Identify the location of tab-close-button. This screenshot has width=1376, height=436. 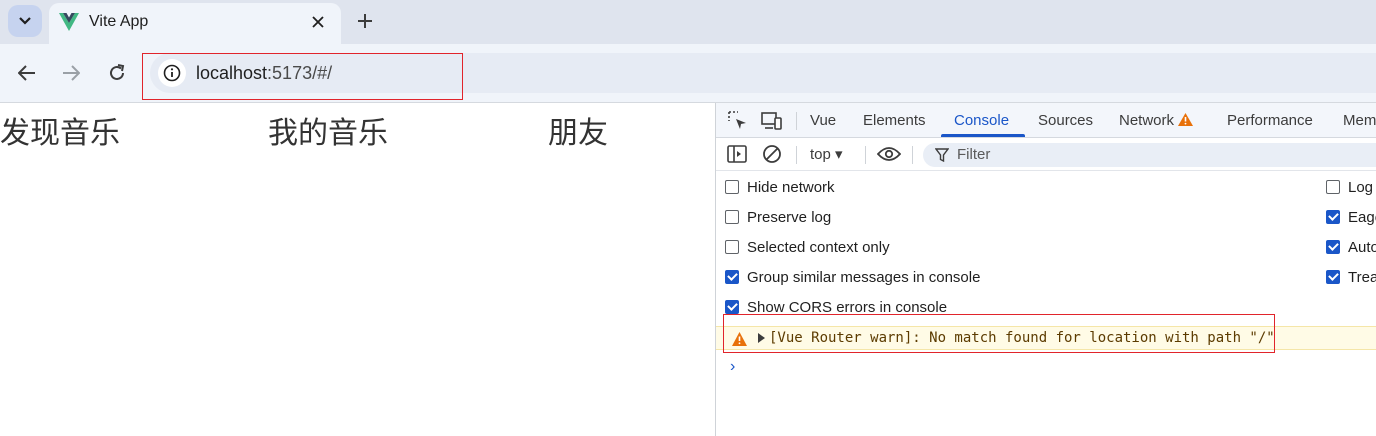
(318, 22).